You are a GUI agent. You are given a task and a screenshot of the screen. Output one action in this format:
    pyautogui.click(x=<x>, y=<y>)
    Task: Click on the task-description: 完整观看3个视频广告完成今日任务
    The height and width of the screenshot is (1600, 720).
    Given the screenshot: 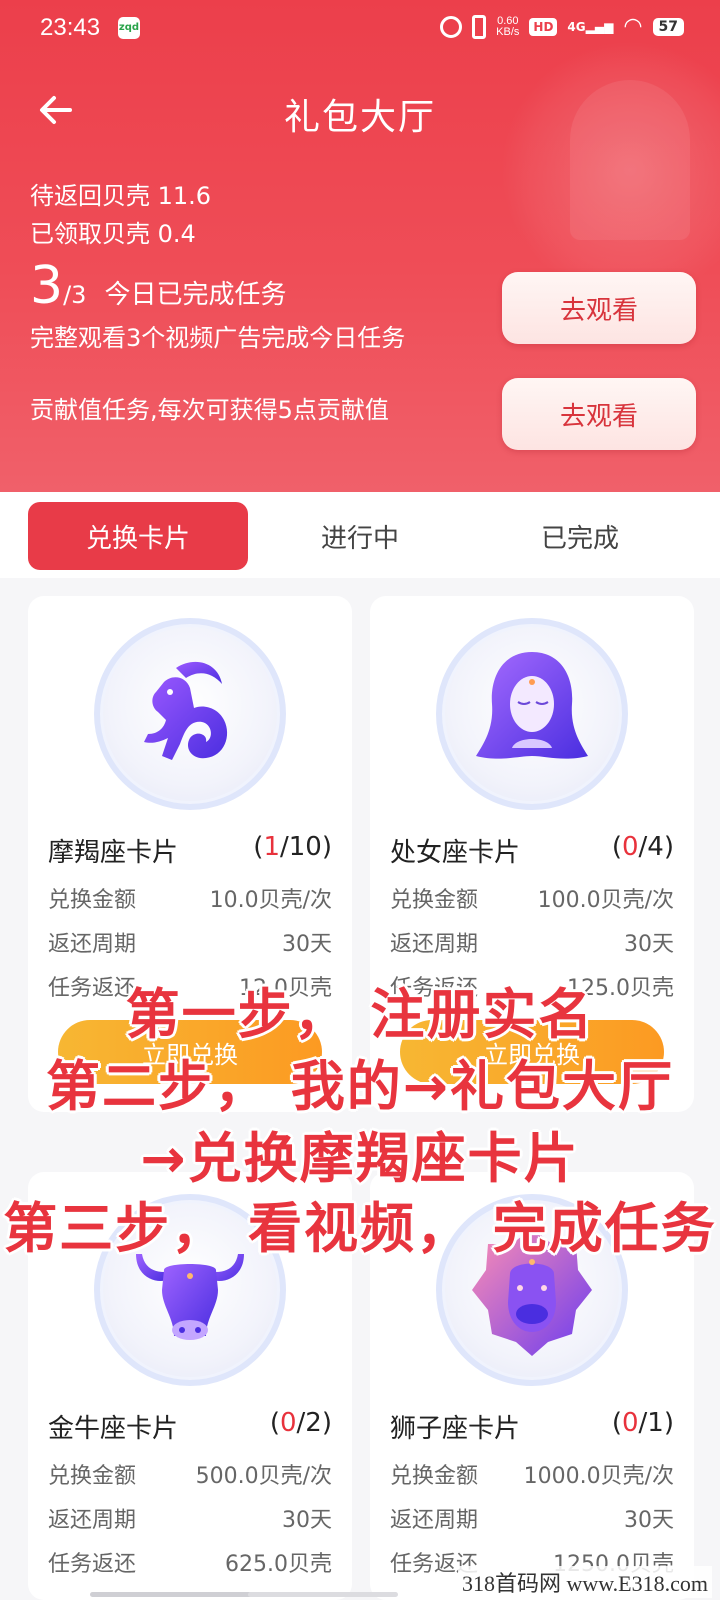 What is the action you would take?
    pyautogui.click(x=218, y=338)
    